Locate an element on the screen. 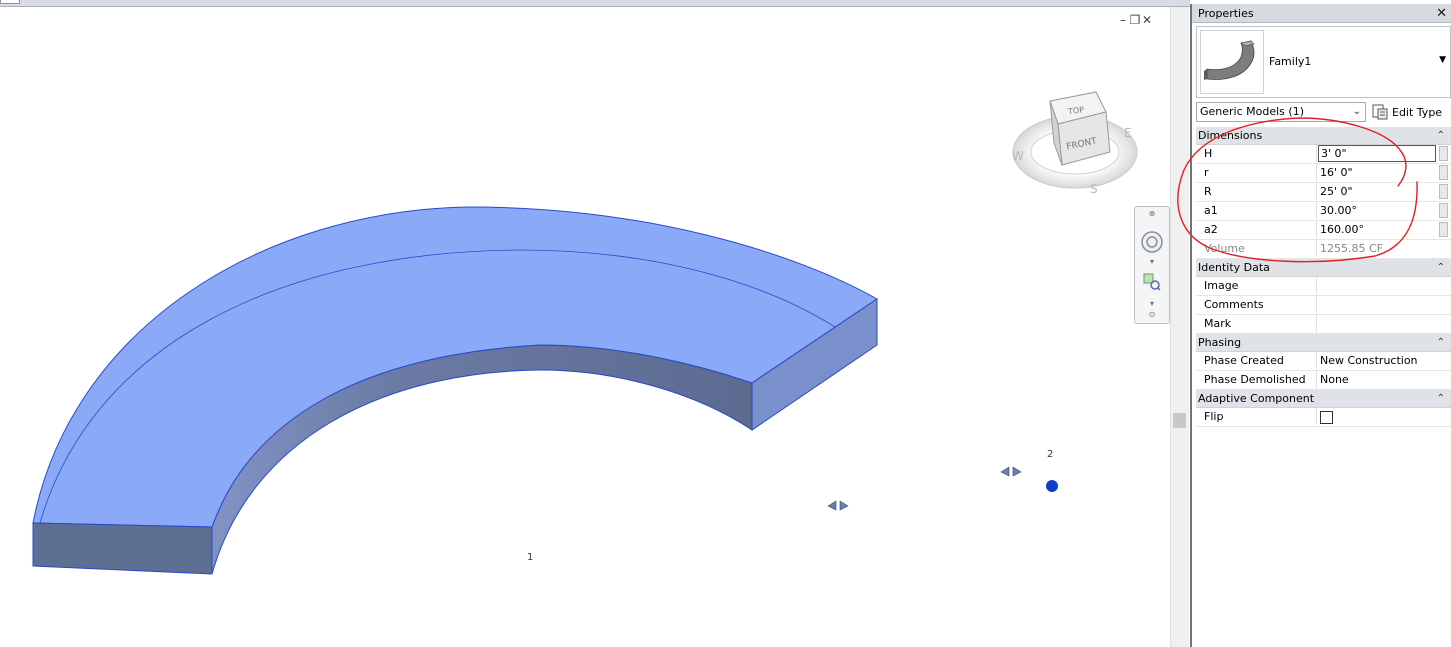 The height and width of the screenshot is (647, 1451). flip-checkbox is located at coordinates (1326, 417).